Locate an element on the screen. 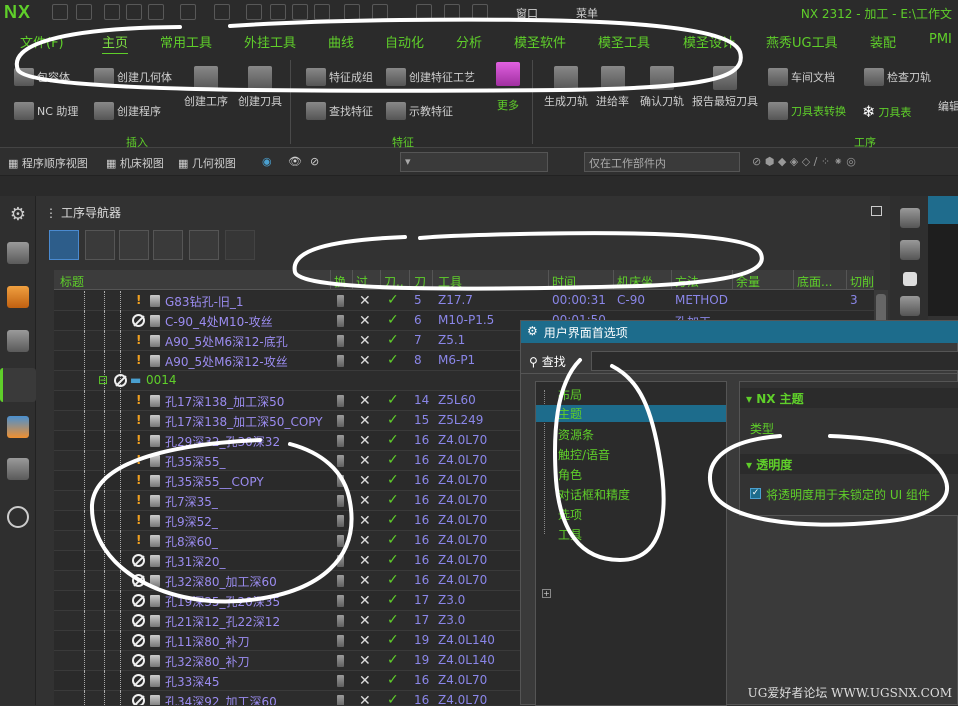 Image resolution: width=958 pixels, height=706 pixels. selection-filter-dropdown: ▾ is located at coordinates (474, 162).